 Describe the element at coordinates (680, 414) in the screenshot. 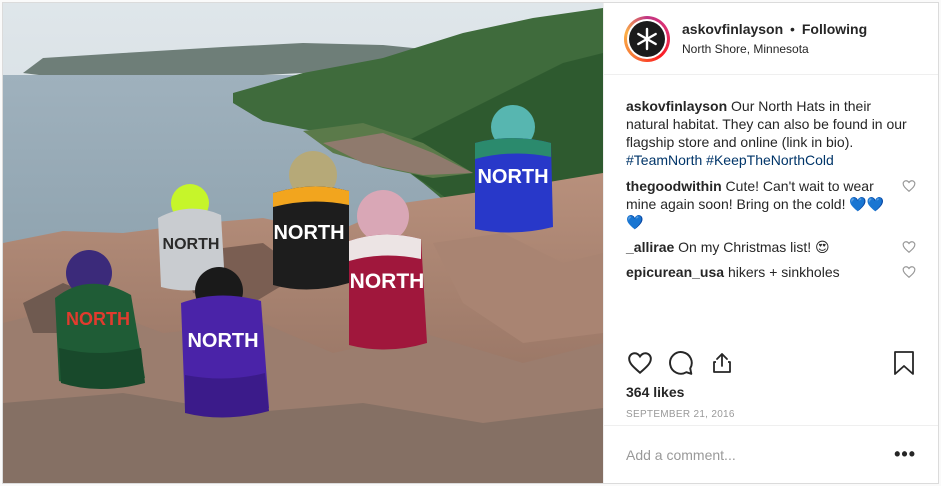

I see `post-date: SEPTEMBER 21, 2016` at that location.